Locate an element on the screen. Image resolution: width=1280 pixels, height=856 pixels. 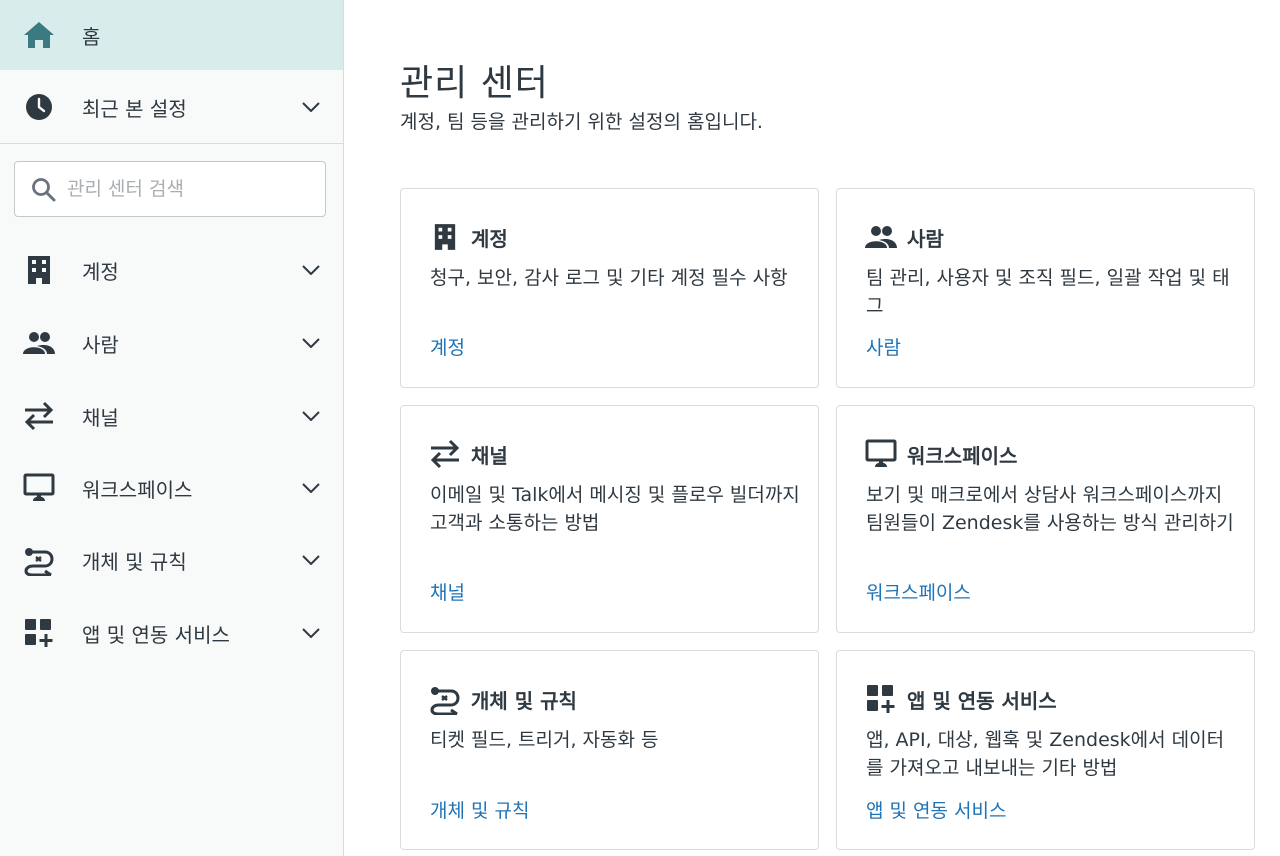
card-description: 티켓 필드, 트리거, 자동화 등 is located at coordinates (544, 740).